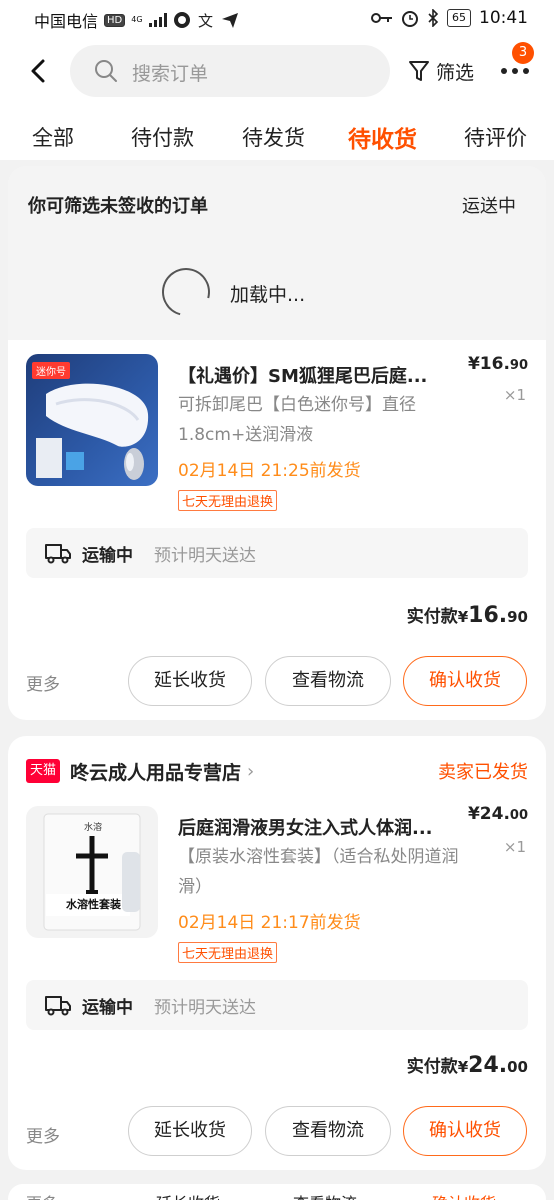 The image size is (554, 1200). What do you see at coordinates (517, 617) in the screenshot?
I see `paid-cents: 90` at bounding box center [517, 617].